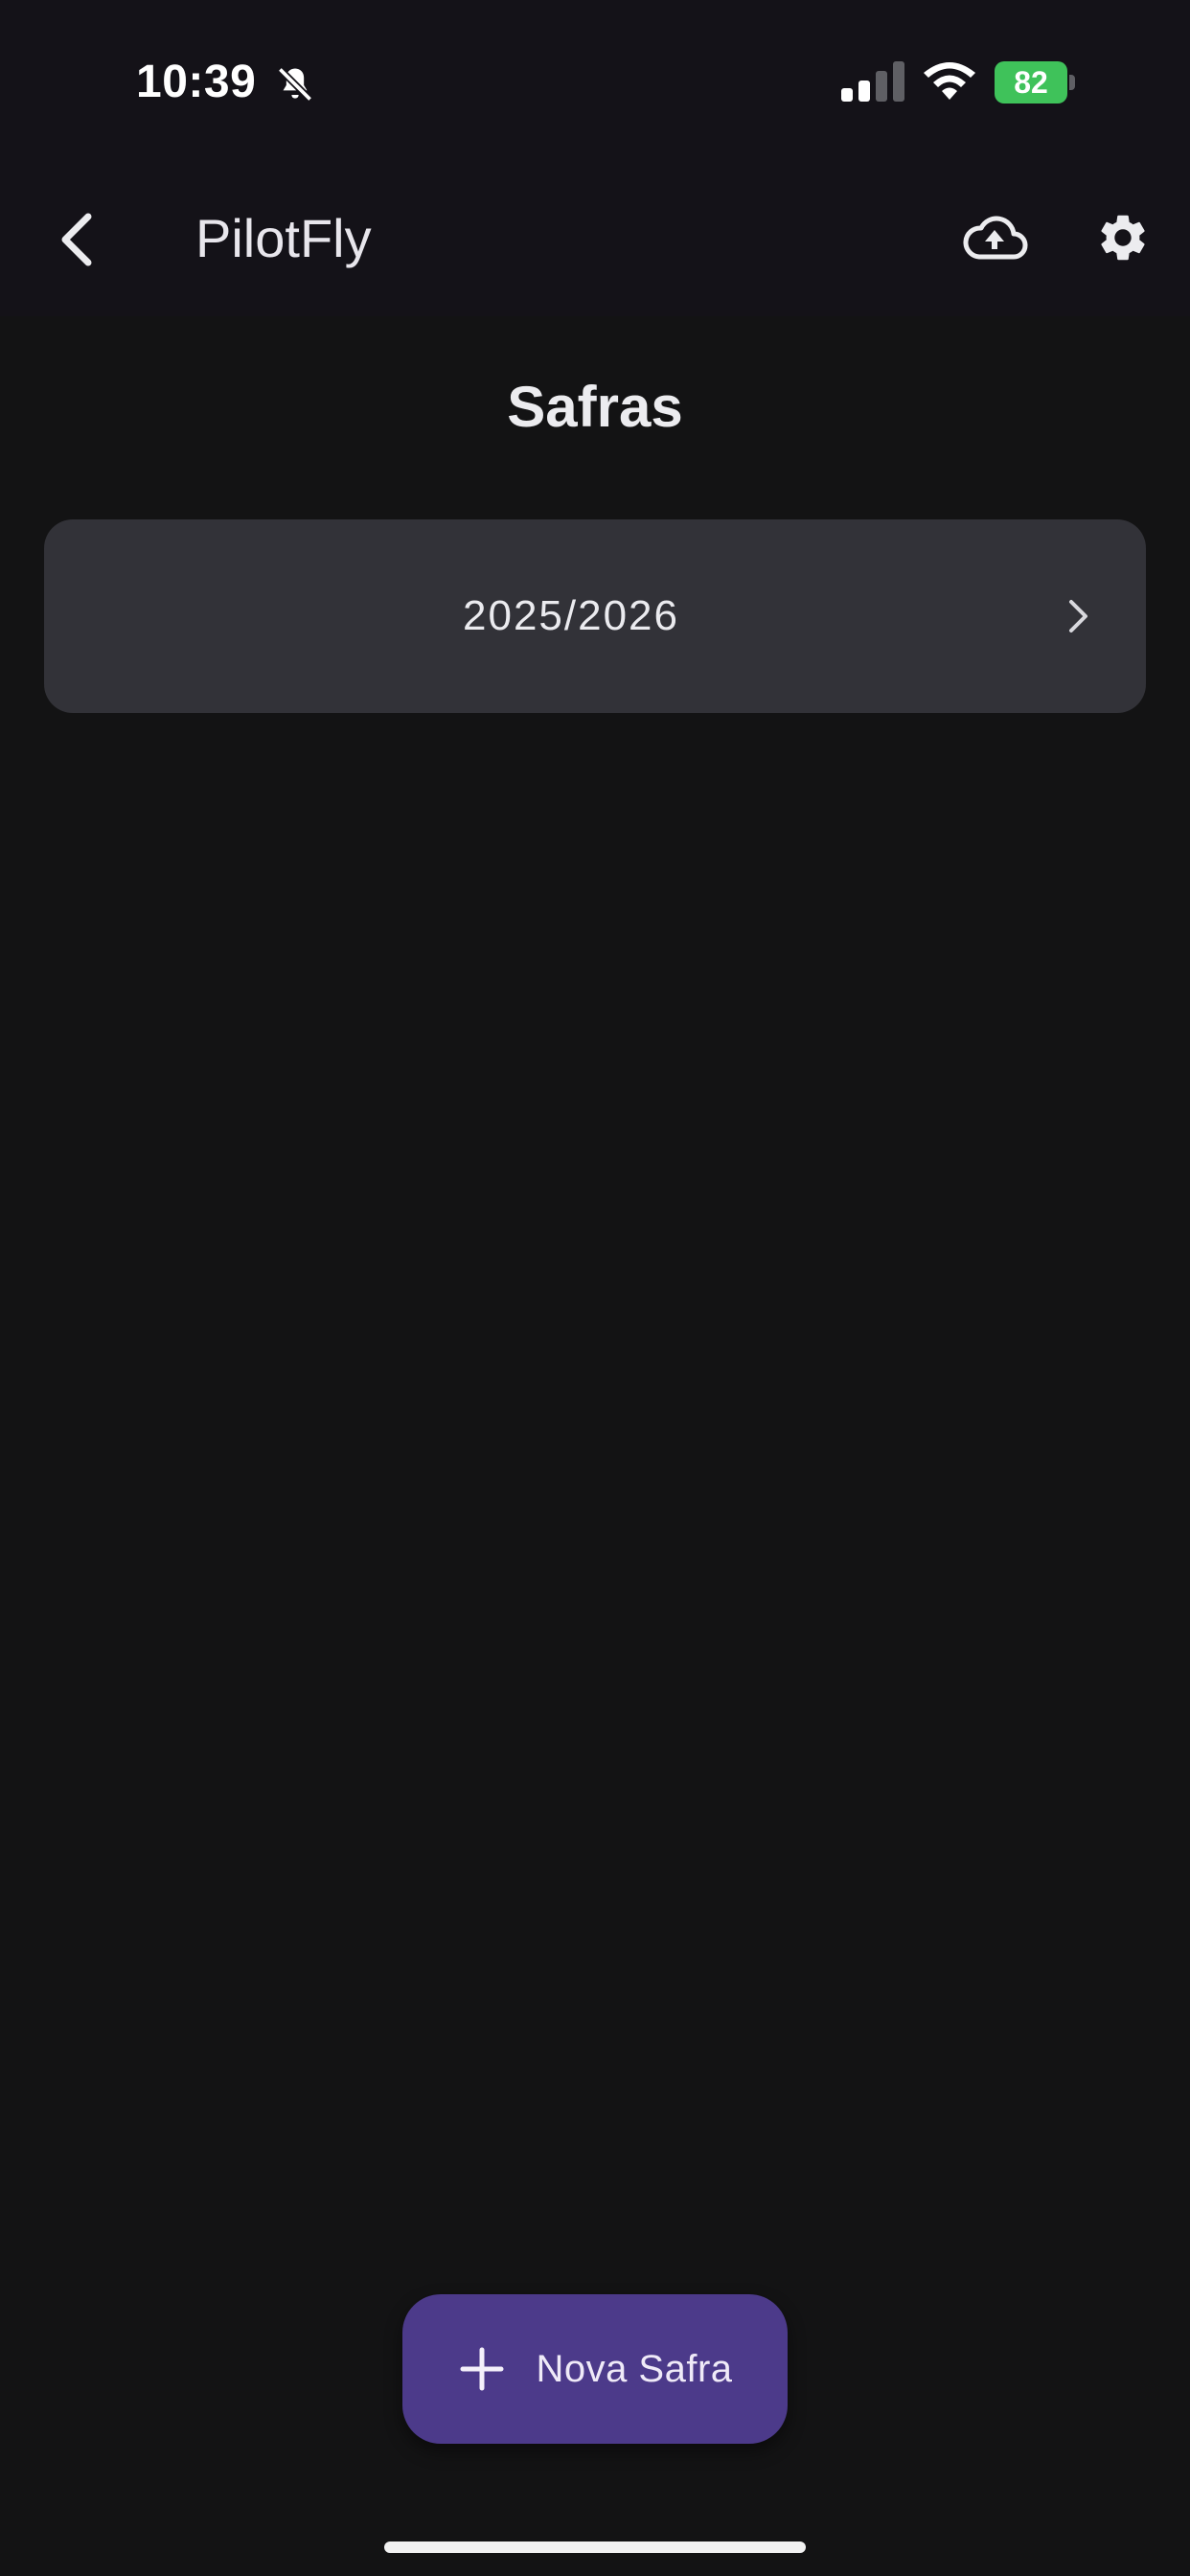 The image size is (1190, 2576). I want to click on back-button, so click(76, 239).